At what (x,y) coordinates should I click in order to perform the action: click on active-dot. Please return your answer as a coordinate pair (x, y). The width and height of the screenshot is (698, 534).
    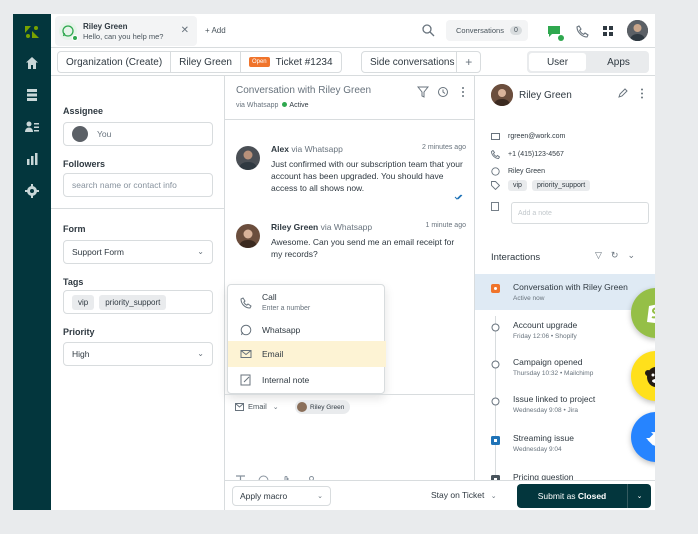
    Looking at the image, I should click on (285, 104).